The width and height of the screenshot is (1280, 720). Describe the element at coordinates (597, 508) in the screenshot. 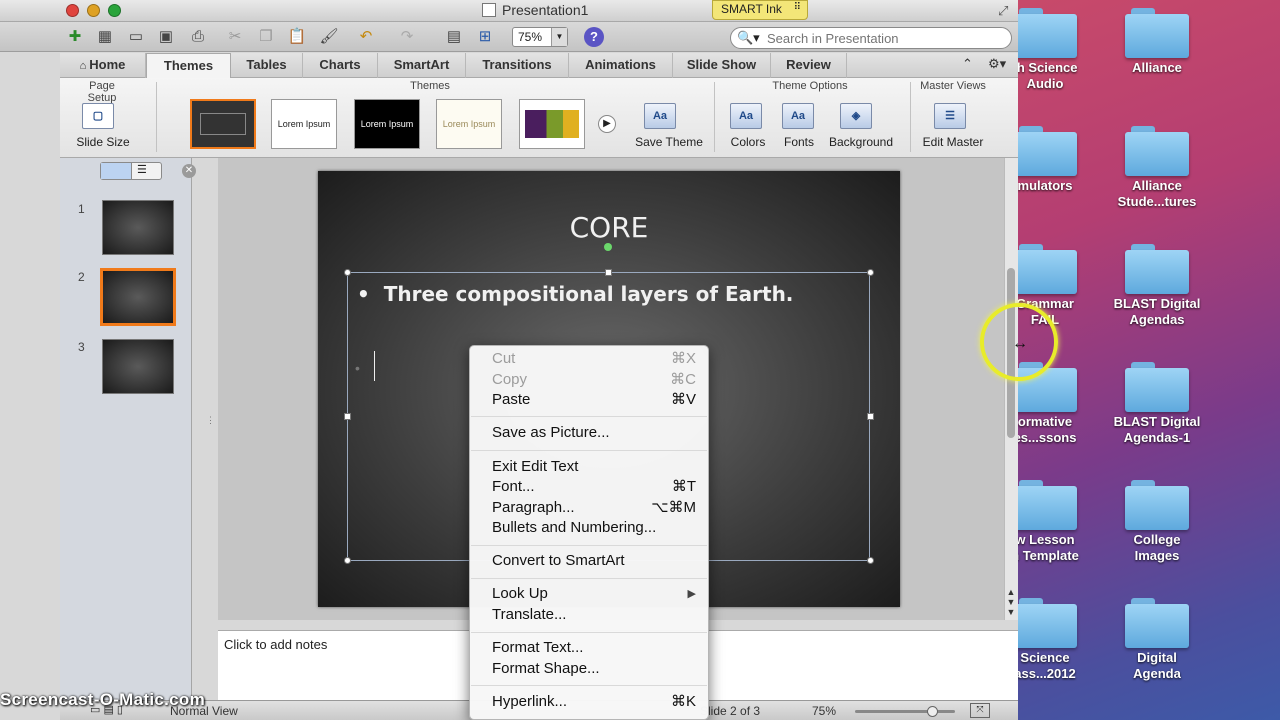

I see `menu-item-paragraph: Paragraph... ⌥⌘M` at that location.